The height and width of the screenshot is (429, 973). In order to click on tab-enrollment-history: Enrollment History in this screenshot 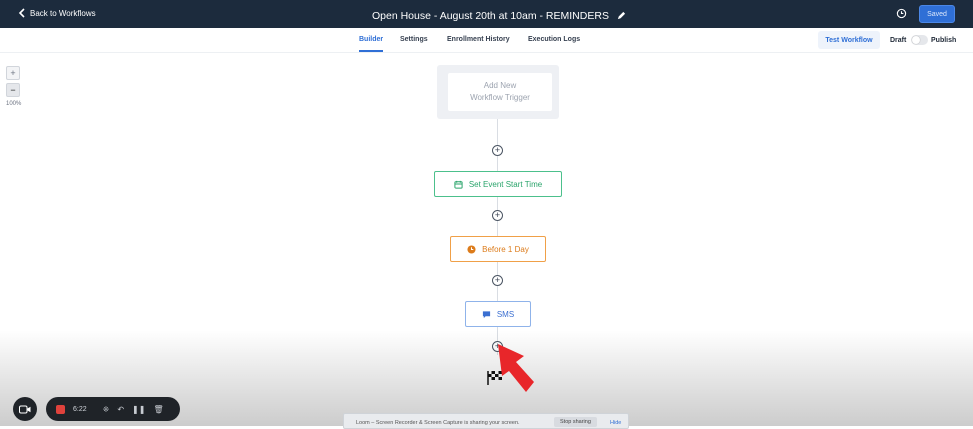, I will do `click(478, 39)`.